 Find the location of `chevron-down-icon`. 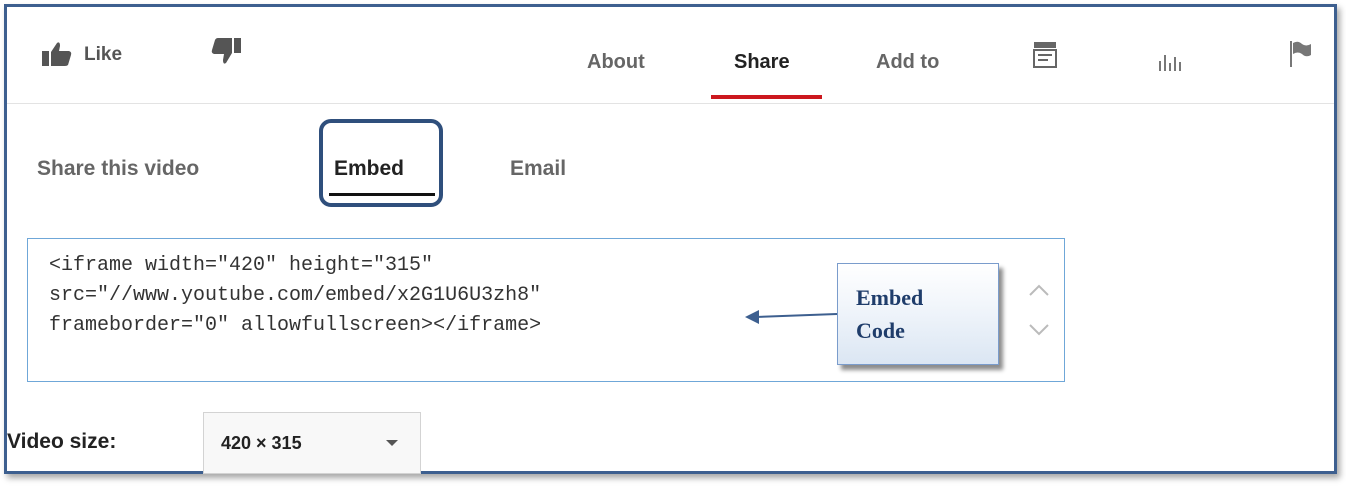

chevron-down-icon is located at coordinates (392, 443).